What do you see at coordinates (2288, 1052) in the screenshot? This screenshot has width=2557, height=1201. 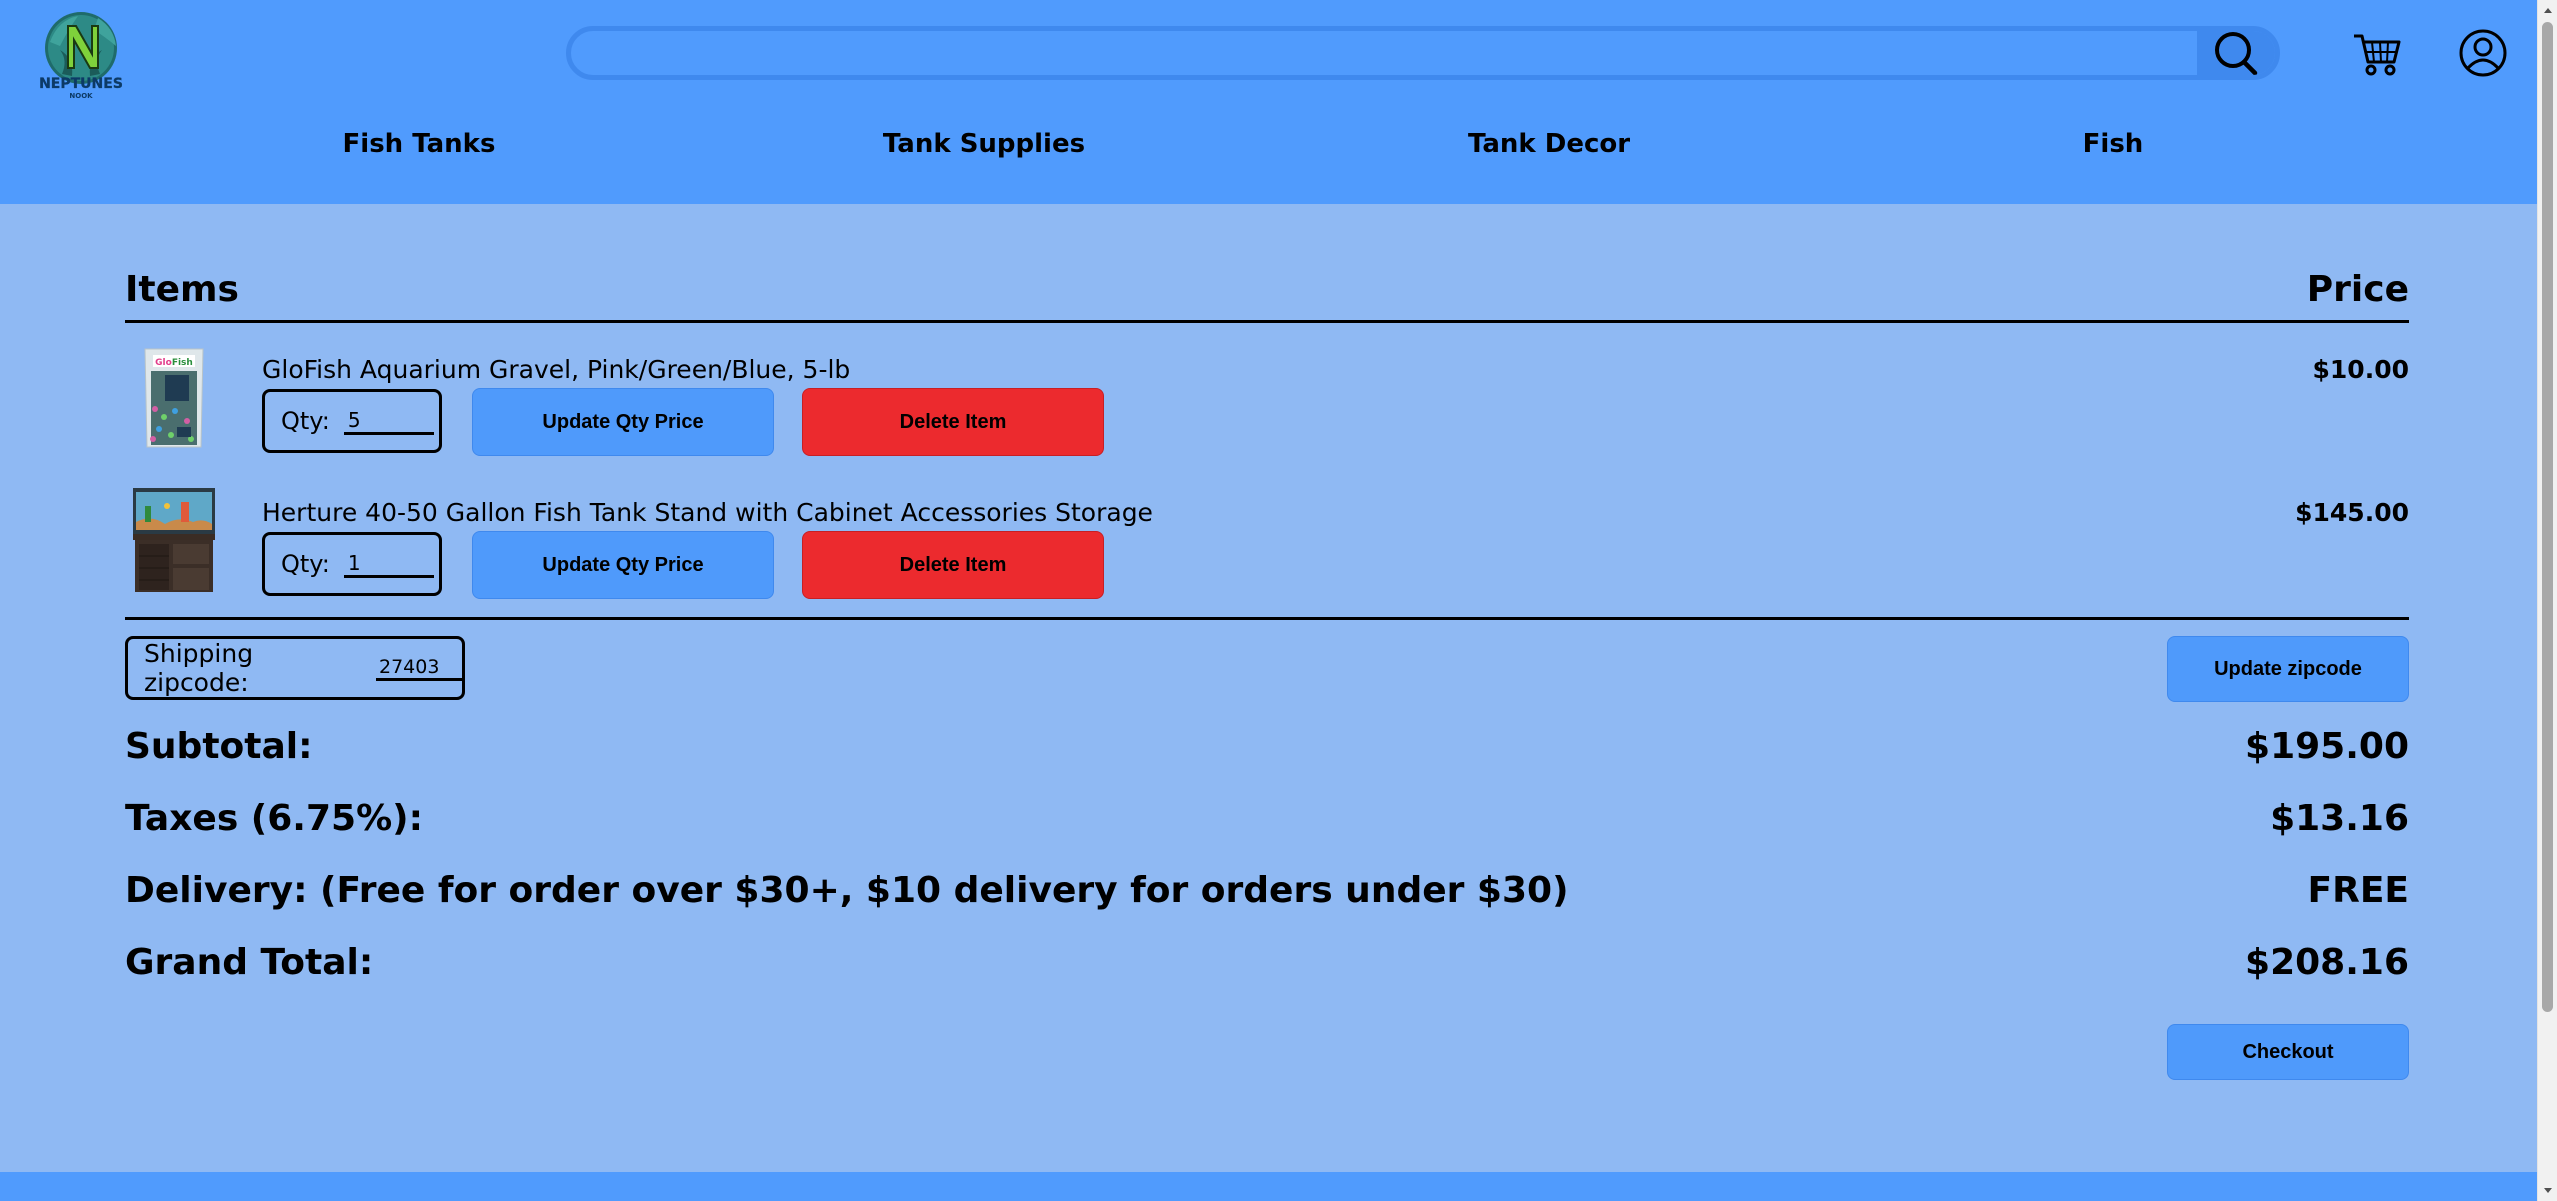 I see `checkout-button: Checkout` at bounding box center [2288, 1052].